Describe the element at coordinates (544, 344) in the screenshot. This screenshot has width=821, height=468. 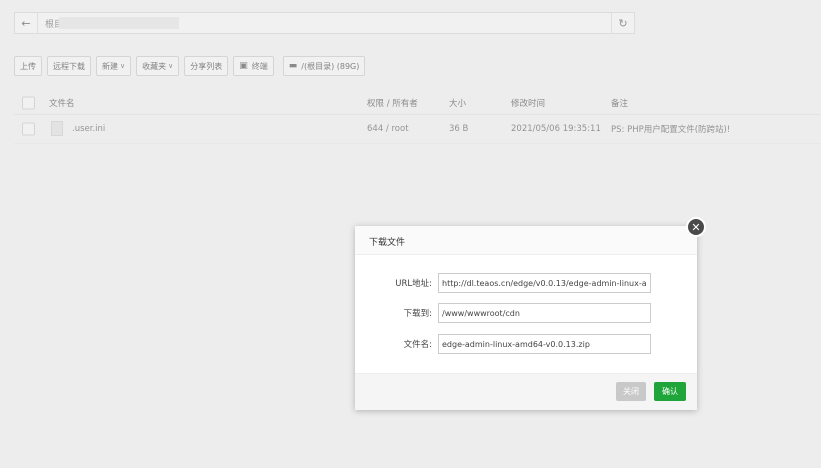
I see `filename-input` at that location.